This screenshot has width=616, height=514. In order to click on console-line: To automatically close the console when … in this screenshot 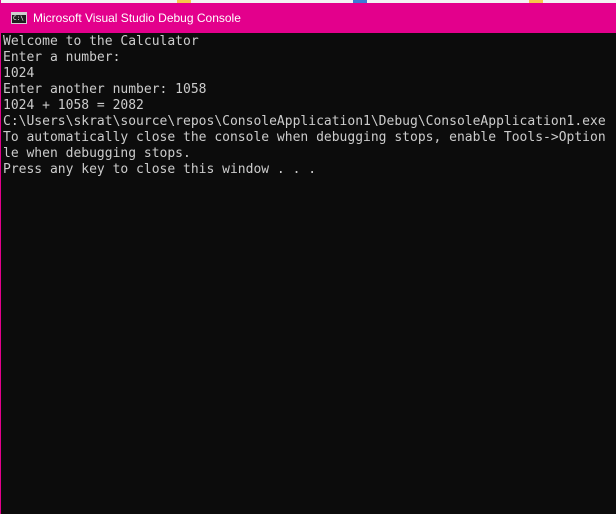, I will do `click(304, 137)`.